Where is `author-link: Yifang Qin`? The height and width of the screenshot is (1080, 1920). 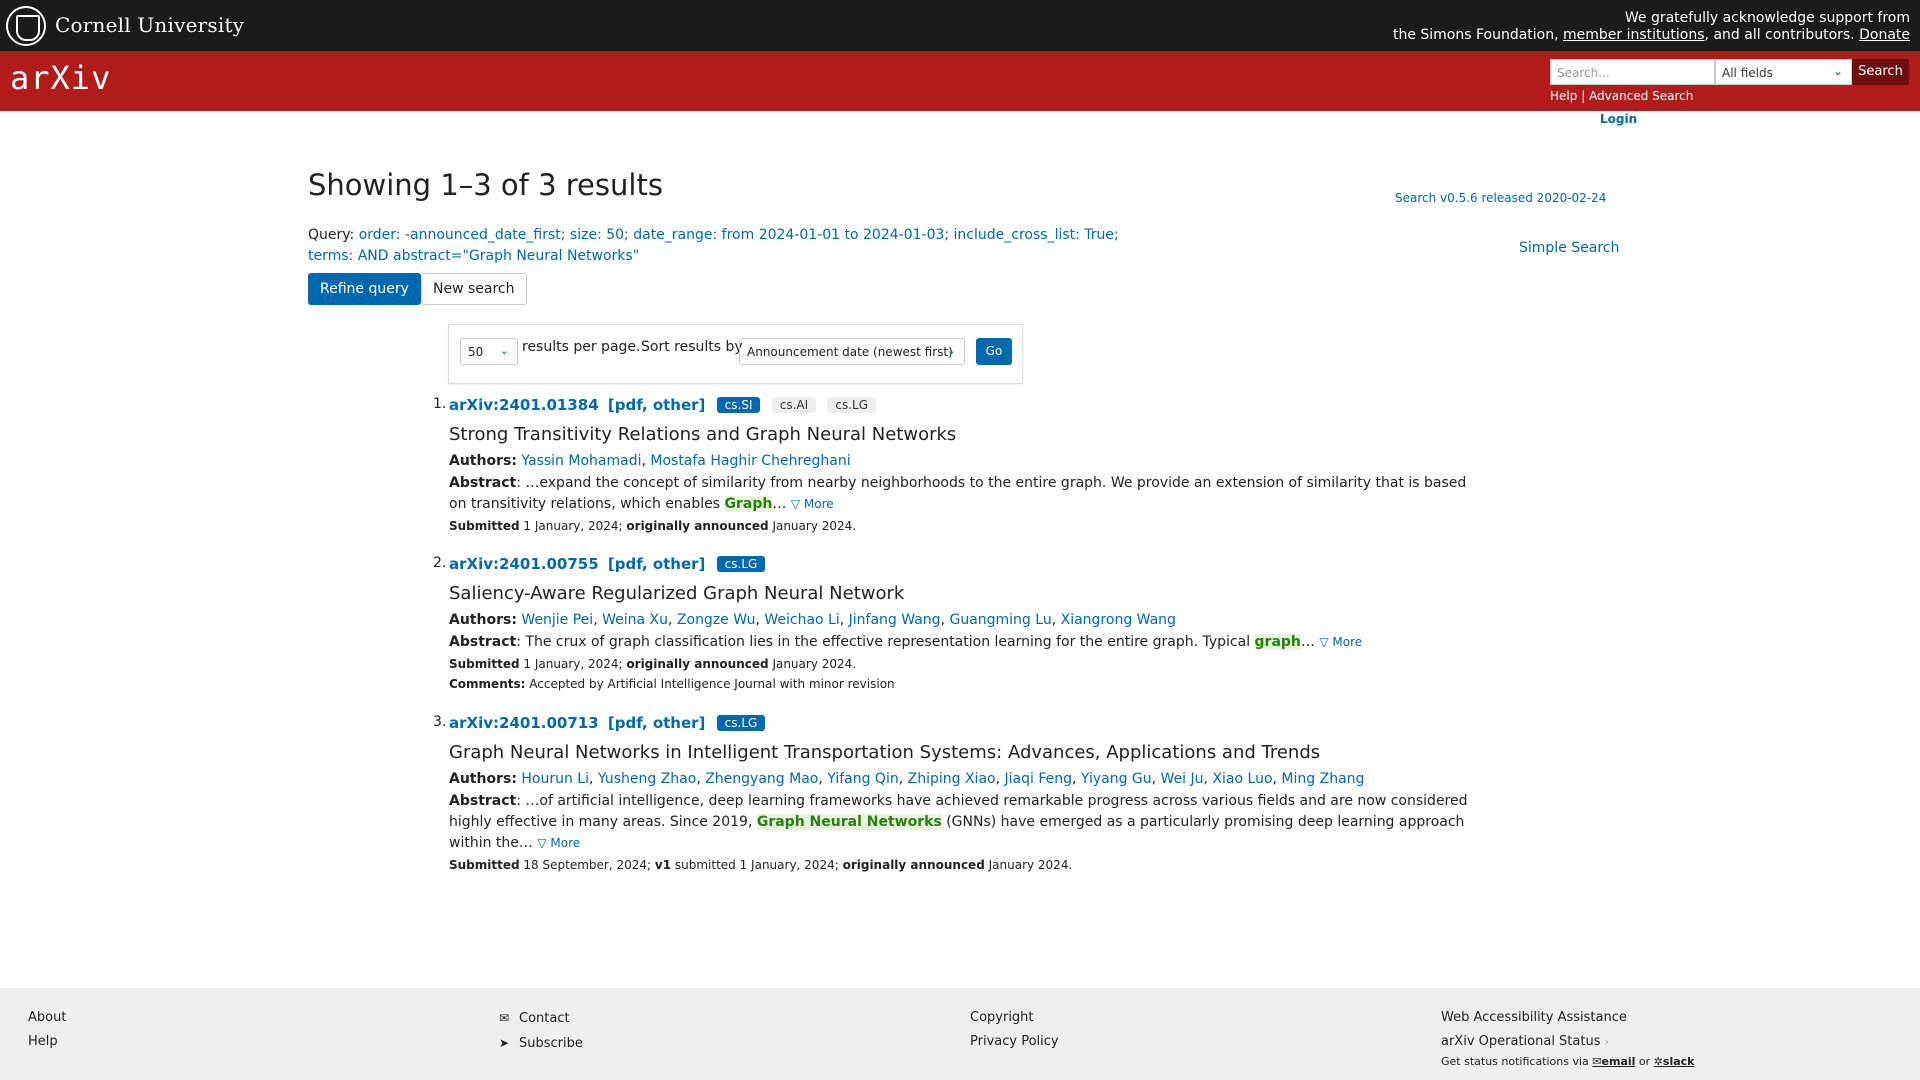
author-link: Yifang Qin is located at coordinates (862, 779).